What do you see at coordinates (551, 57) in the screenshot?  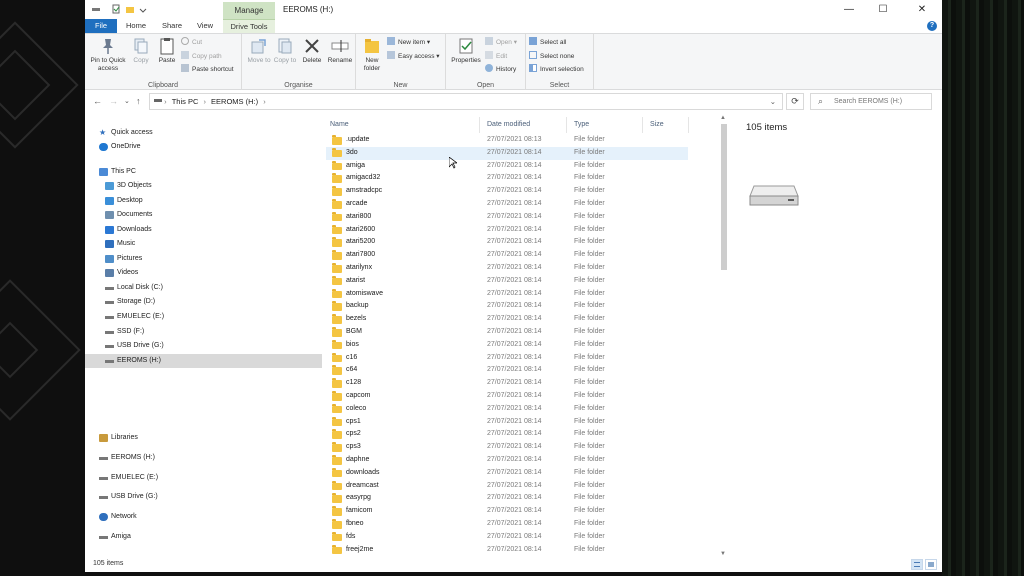 I see `select-none-button: Select none` at bounding box center [551, 57].